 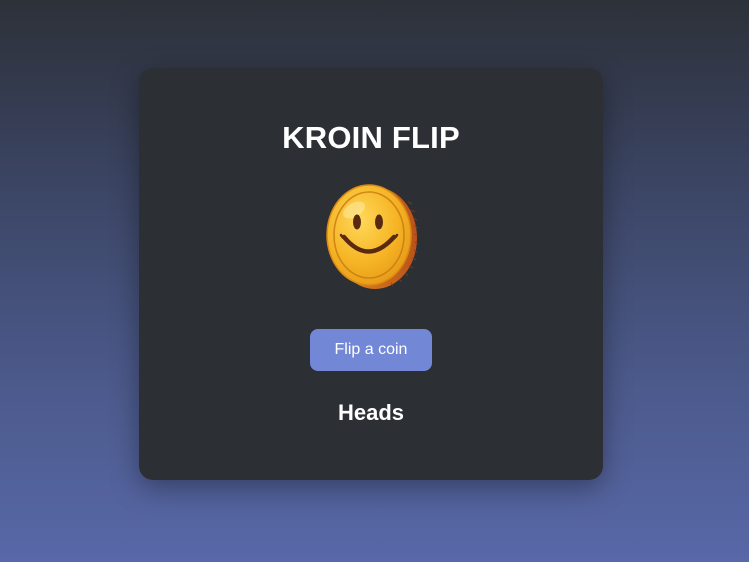 What do you see at coordinates (371, 350) in the screenshot?
I see `flip-coin-button: Flip a coin` at bounding box center [371, 350].